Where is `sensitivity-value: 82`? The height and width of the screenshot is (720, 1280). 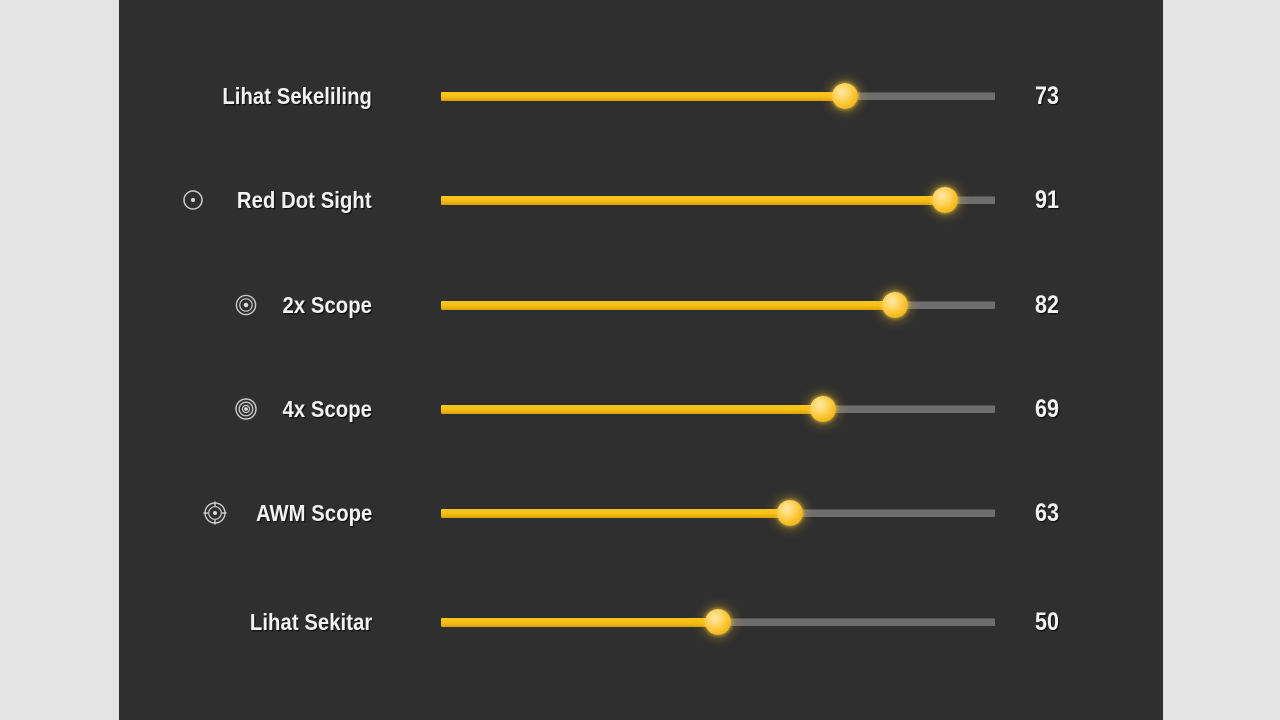 sensitivity-value: 82 is located at coordinates (1047, 304).